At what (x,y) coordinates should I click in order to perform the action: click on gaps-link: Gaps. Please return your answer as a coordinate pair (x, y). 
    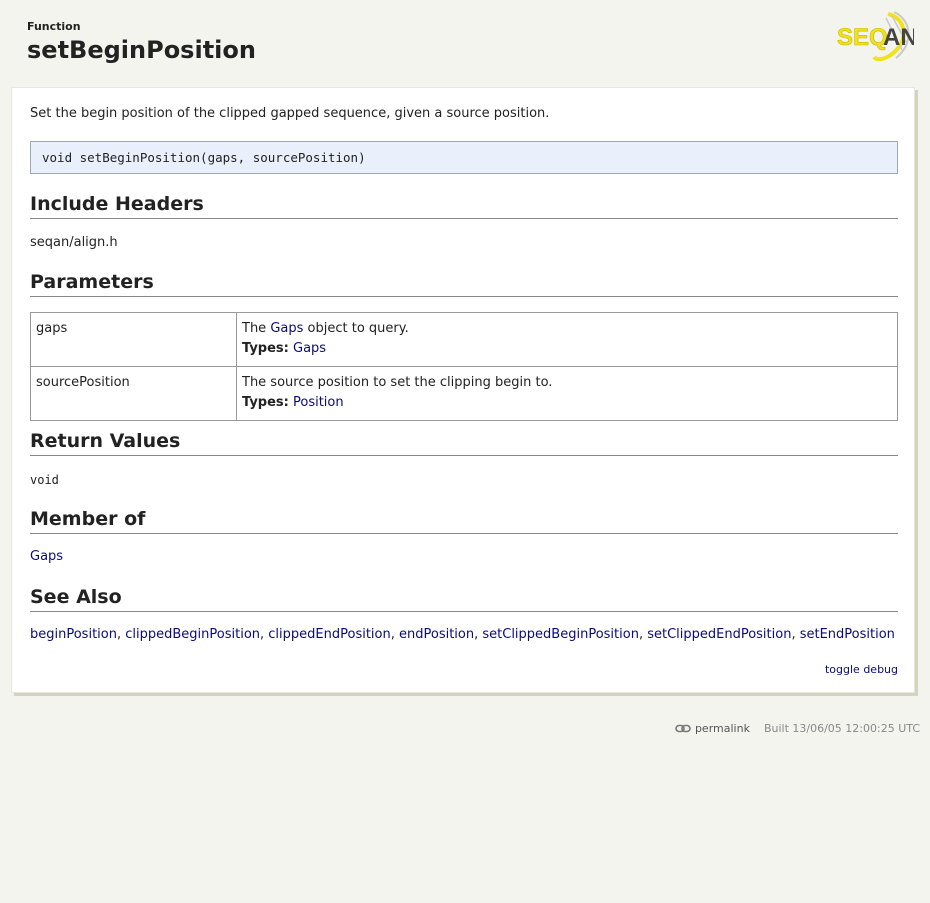
    Looking at the image, I should click on (286, 328).